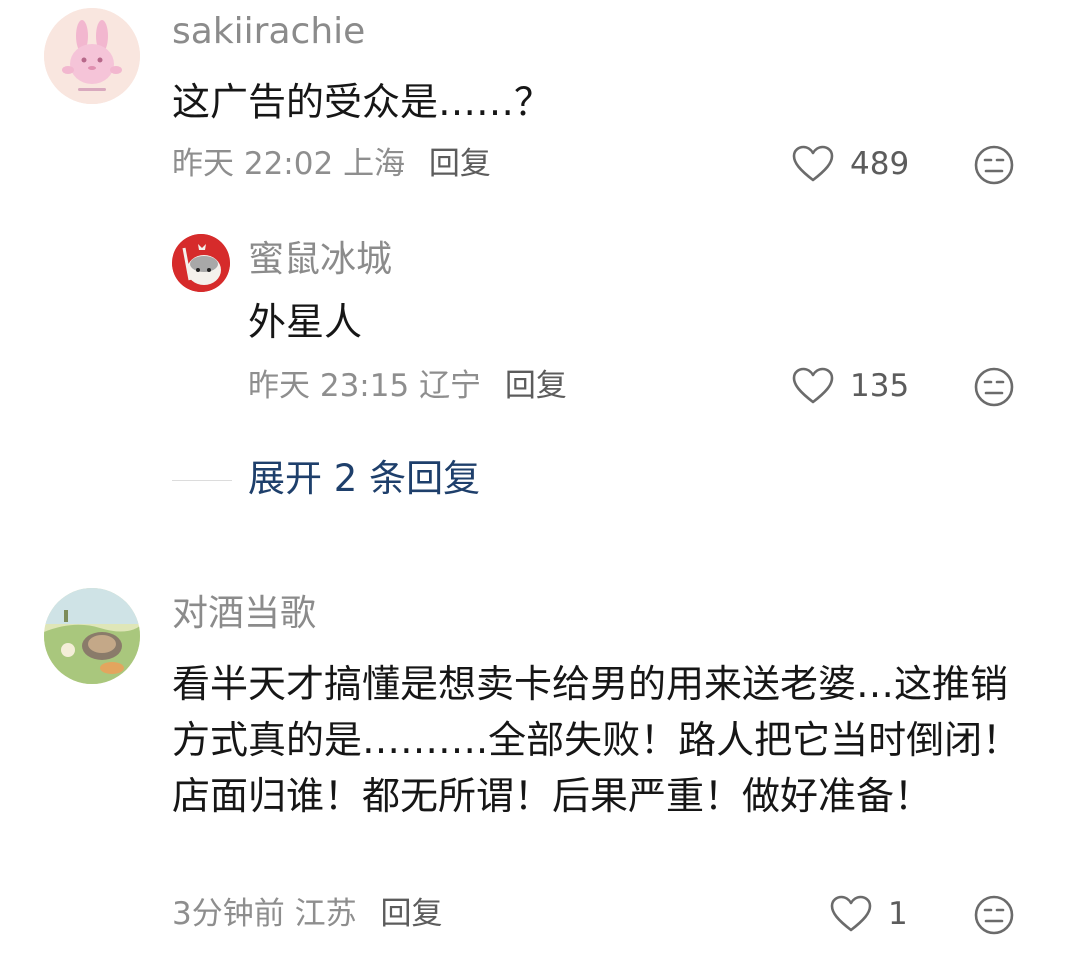  Describe the element at coordinates (228, 914) in the screenshot. I see `comment-time: 3分钟前` at that location.